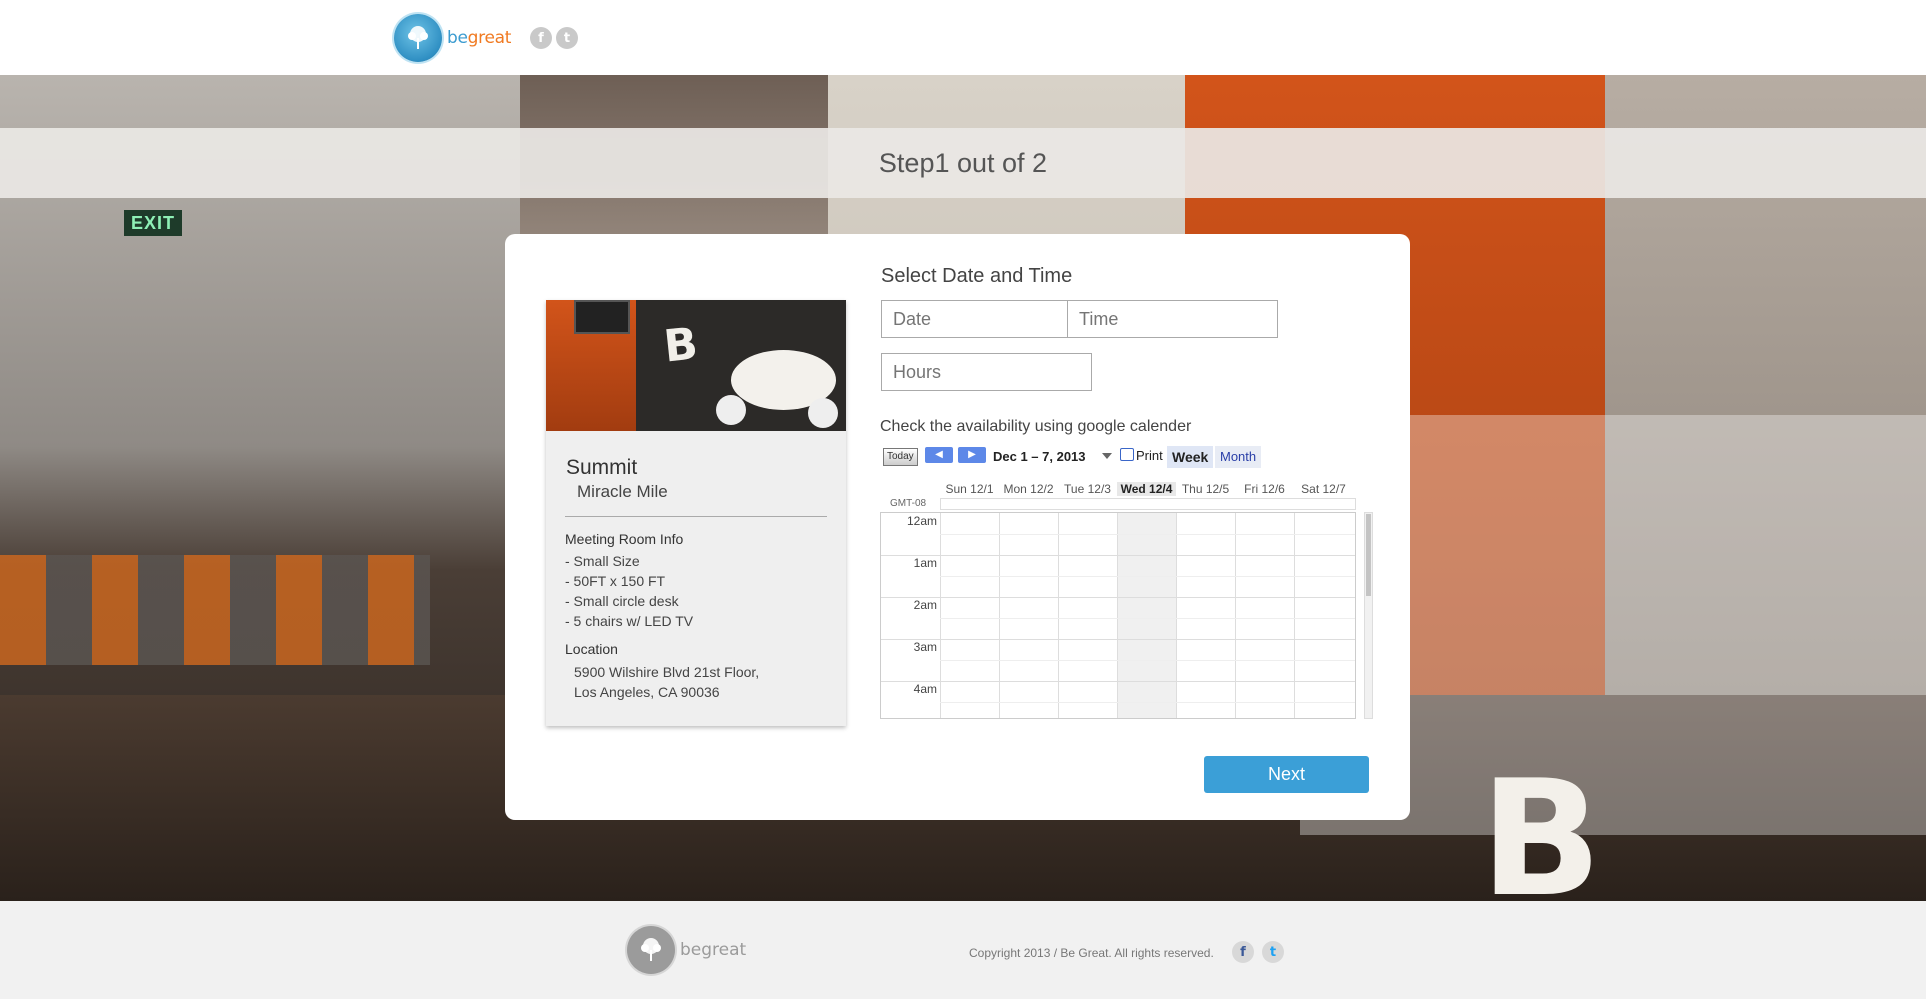 The width and height of the screenshot is (1926, 999). I want to click on hour-label: 3am, so click(925, 647).